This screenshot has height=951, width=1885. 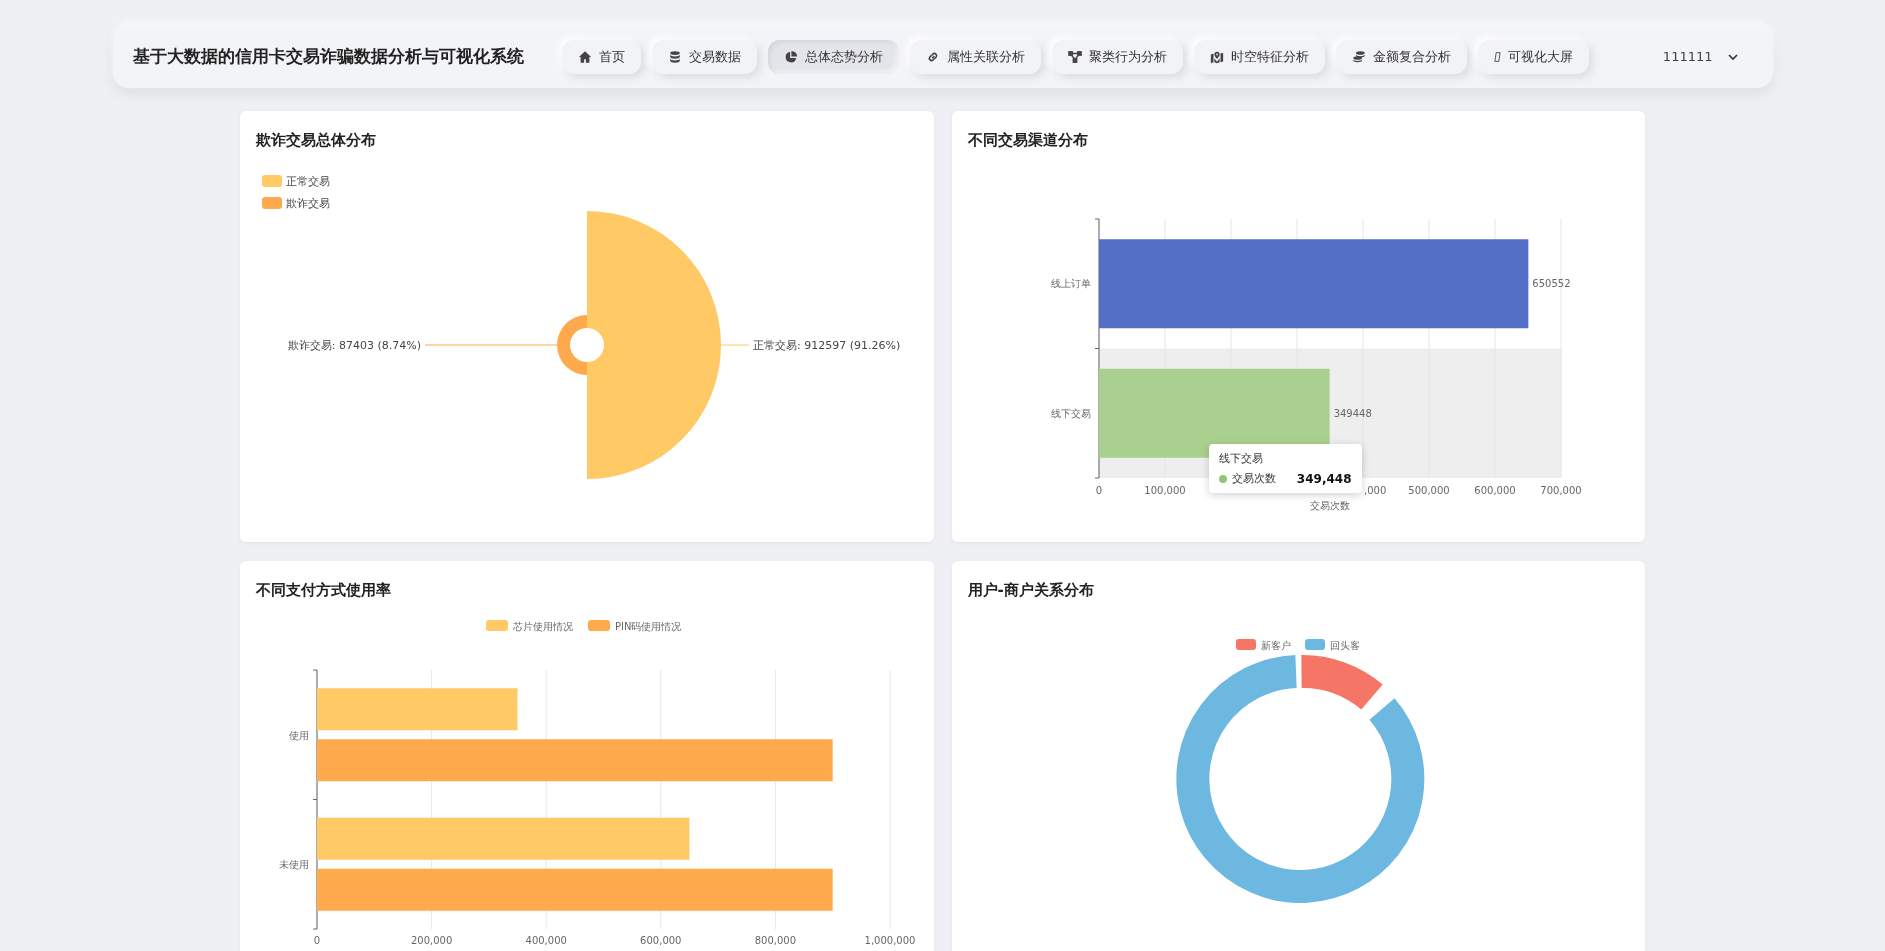 I want to click on nav-tab: 聚类行为分析, so click(x=1117, y=56).